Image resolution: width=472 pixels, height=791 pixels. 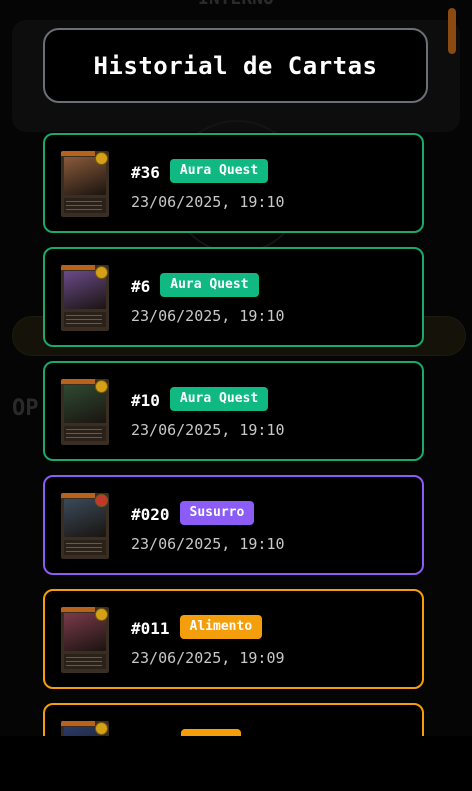 I want to click on card-history-item: #011 Alimento 23/06/2025, 19:09, so click(x=233, y=639).